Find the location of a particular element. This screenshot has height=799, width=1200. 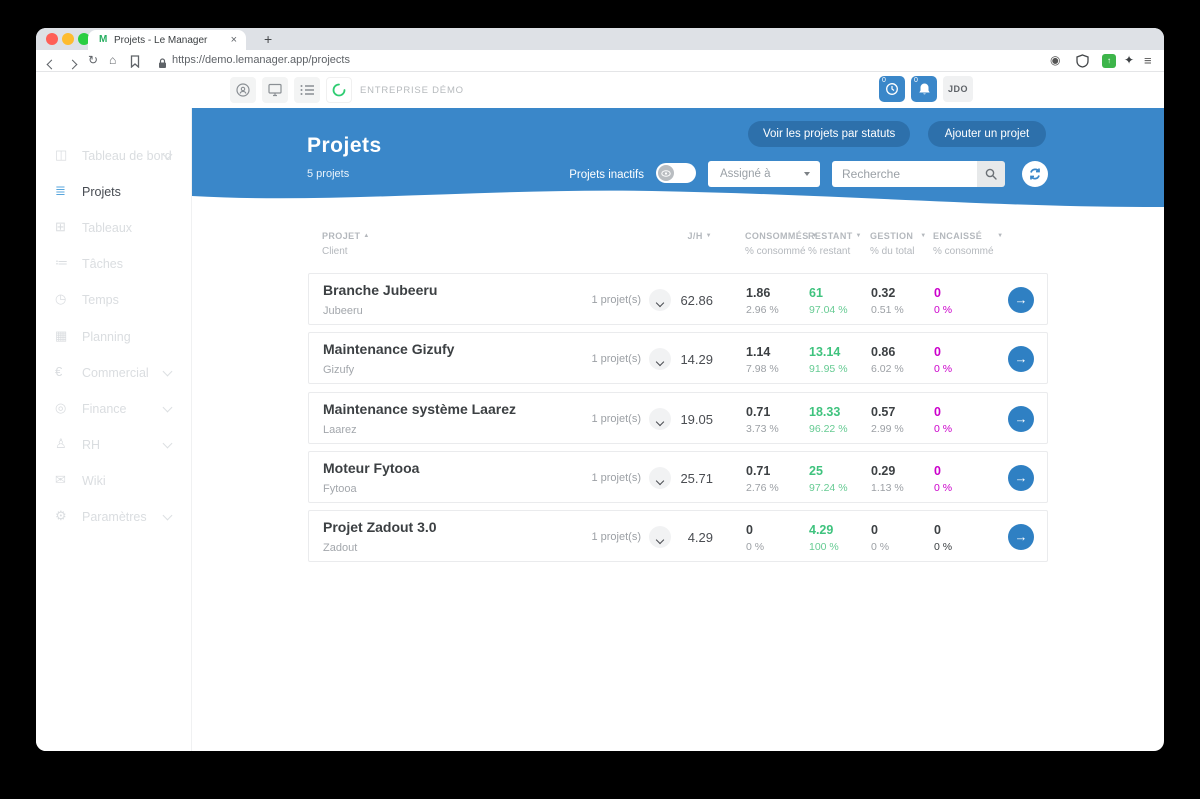

eye-icon is located at coordinates (666, 173).